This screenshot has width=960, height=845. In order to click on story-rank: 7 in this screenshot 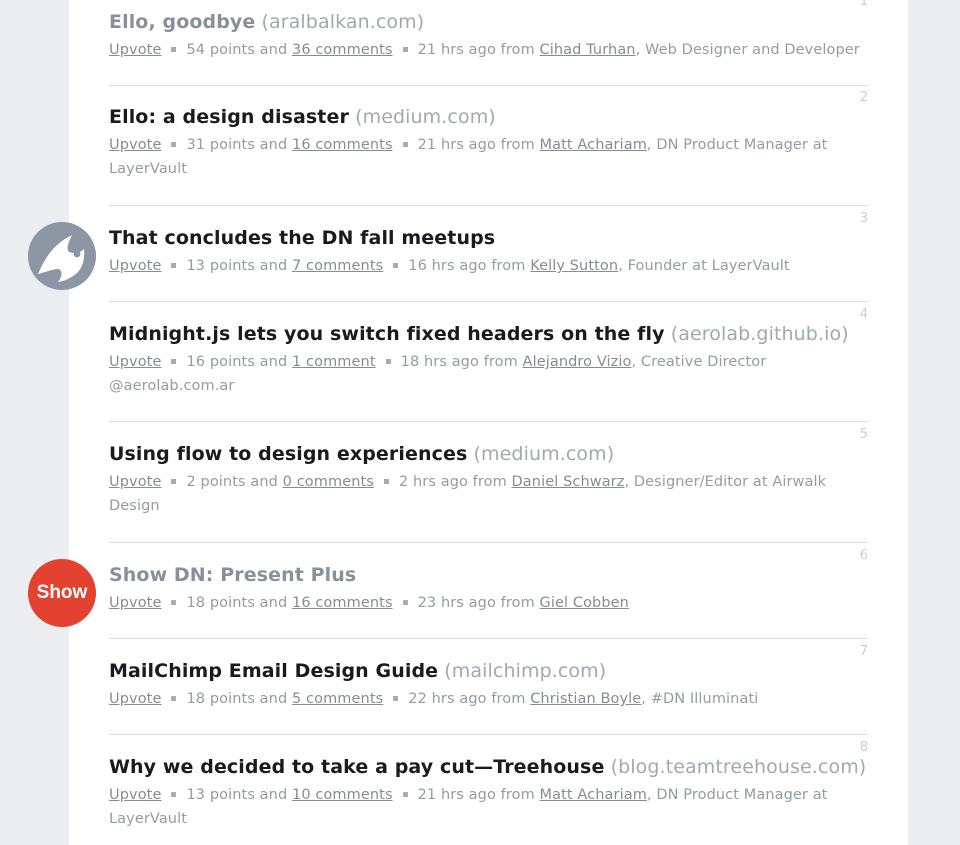, I will do `click(863, 651)`.